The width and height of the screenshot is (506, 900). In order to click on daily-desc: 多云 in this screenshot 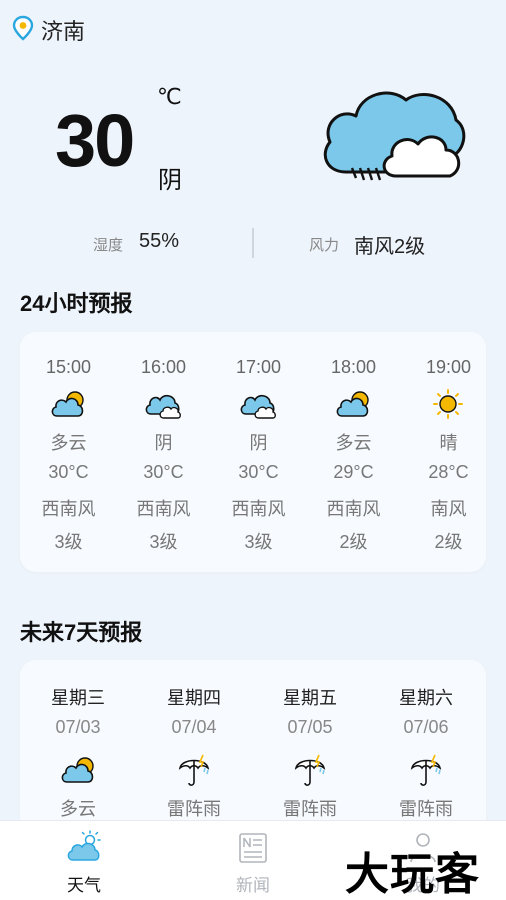, I will do `click(78, 809)`.